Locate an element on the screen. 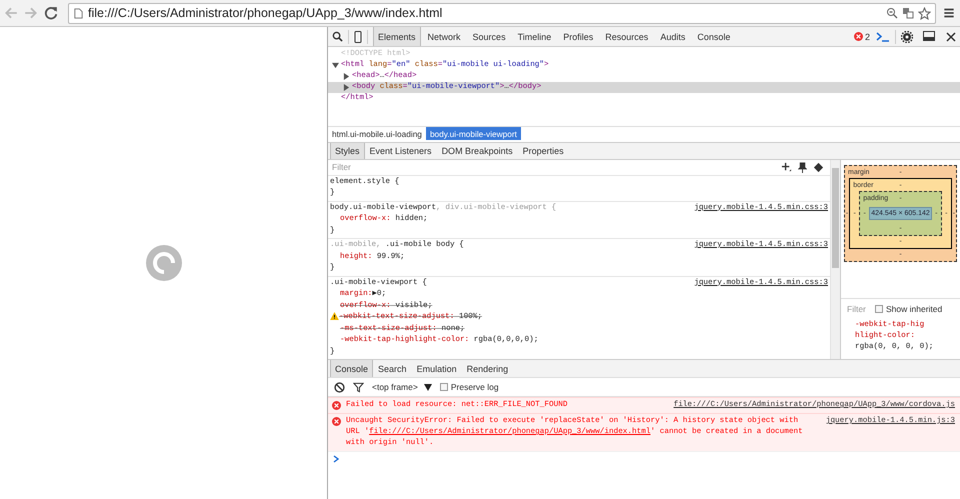  scrollbar is located at coordinates (835, 259).